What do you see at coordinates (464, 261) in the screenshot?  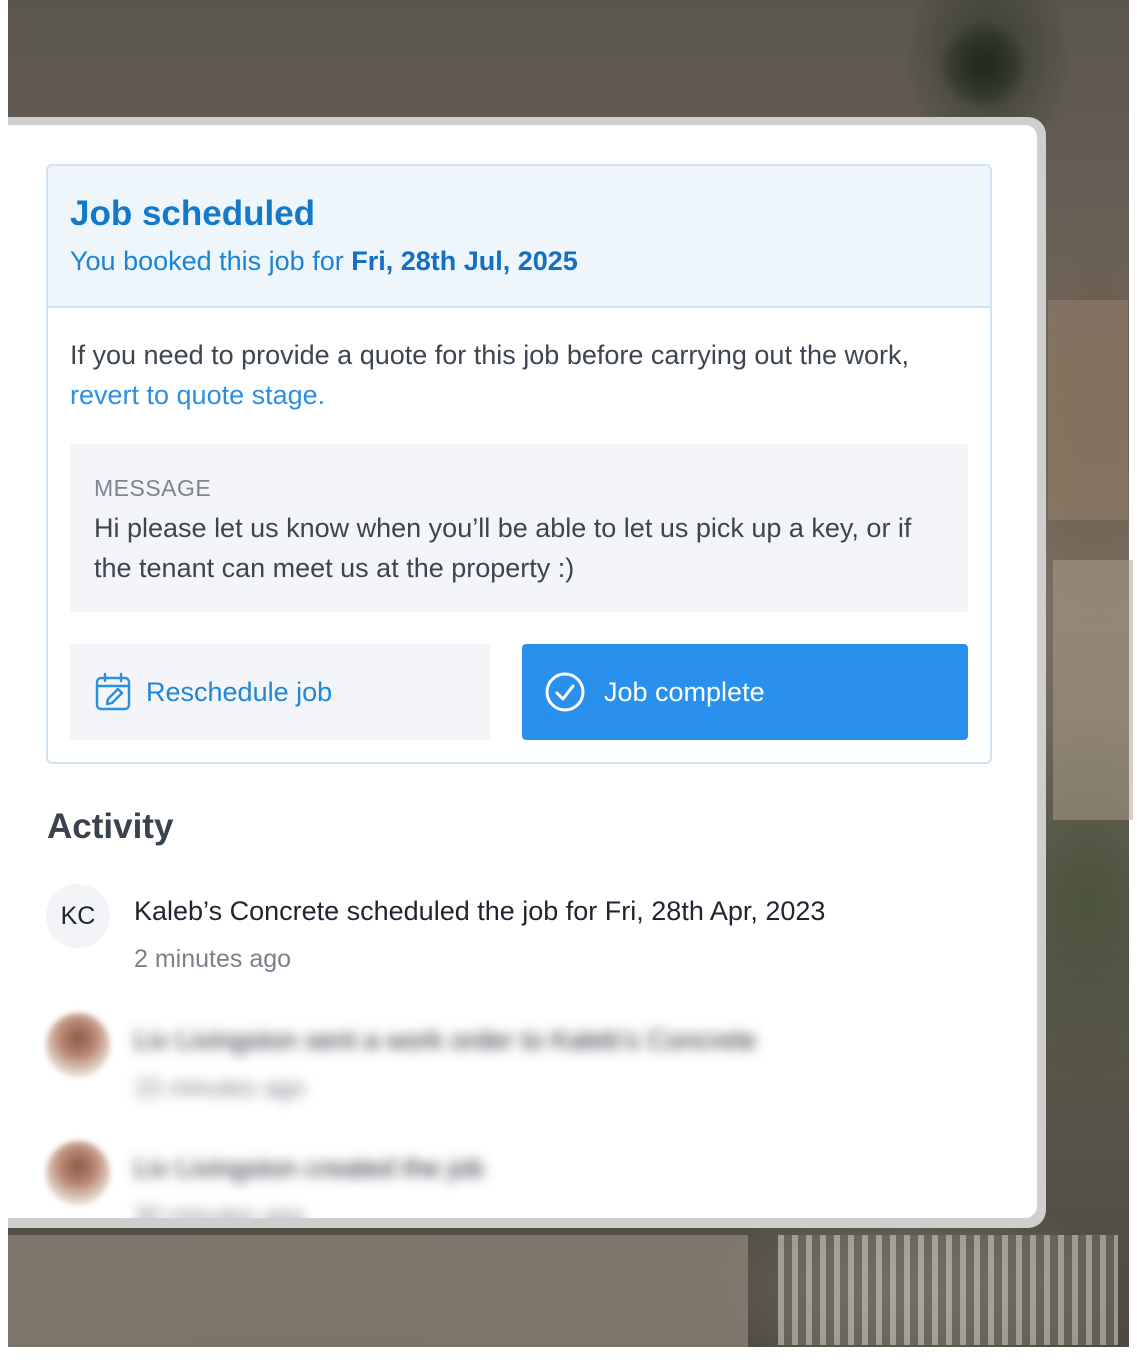 I see `scheduled-date: Fri, 28th Jul, 2025` at bounding box center [464, 261].